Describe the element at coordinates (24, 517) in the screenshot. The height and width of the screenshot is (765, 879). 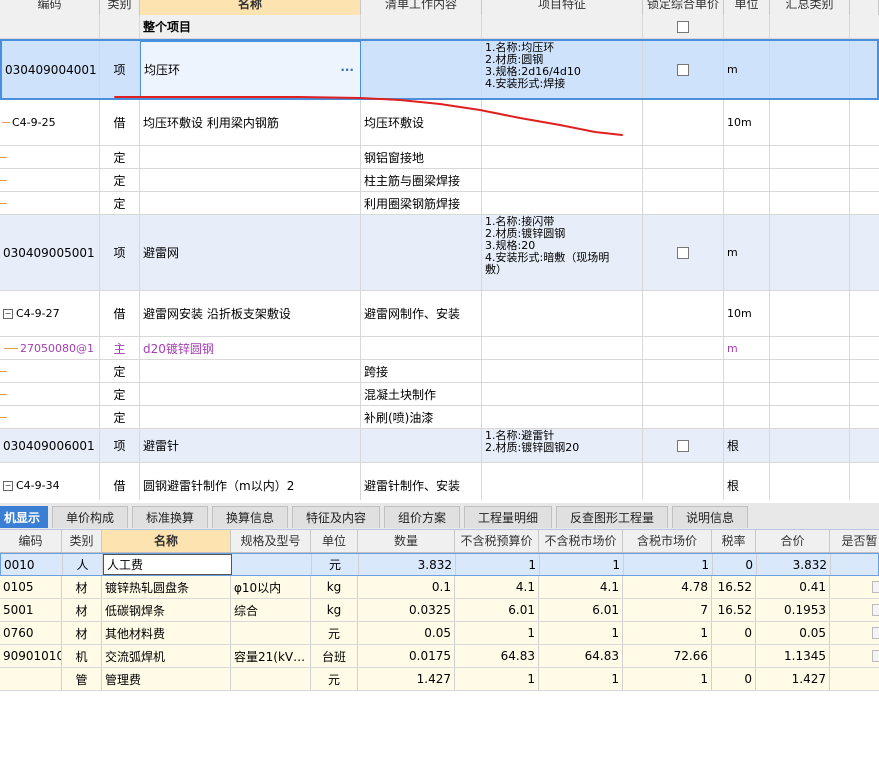
I see `tab-machine-display: 机显示` at that location.